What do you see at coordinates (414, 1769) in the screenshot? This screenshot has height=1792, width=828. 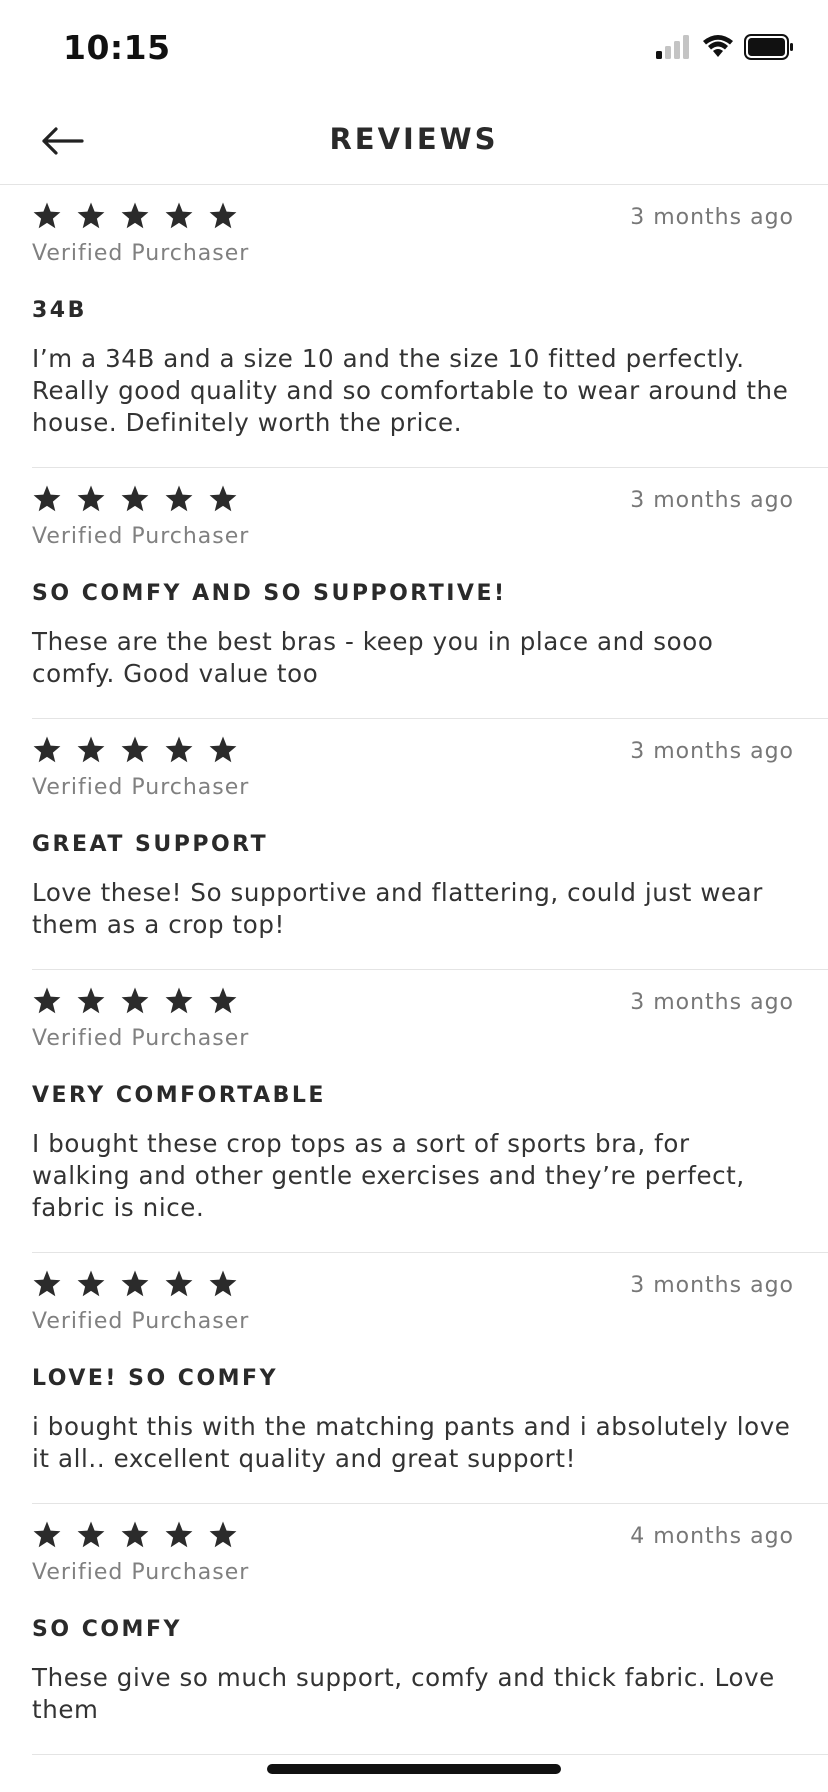 I see `home-indicator` at bounding box center [414, 1769].